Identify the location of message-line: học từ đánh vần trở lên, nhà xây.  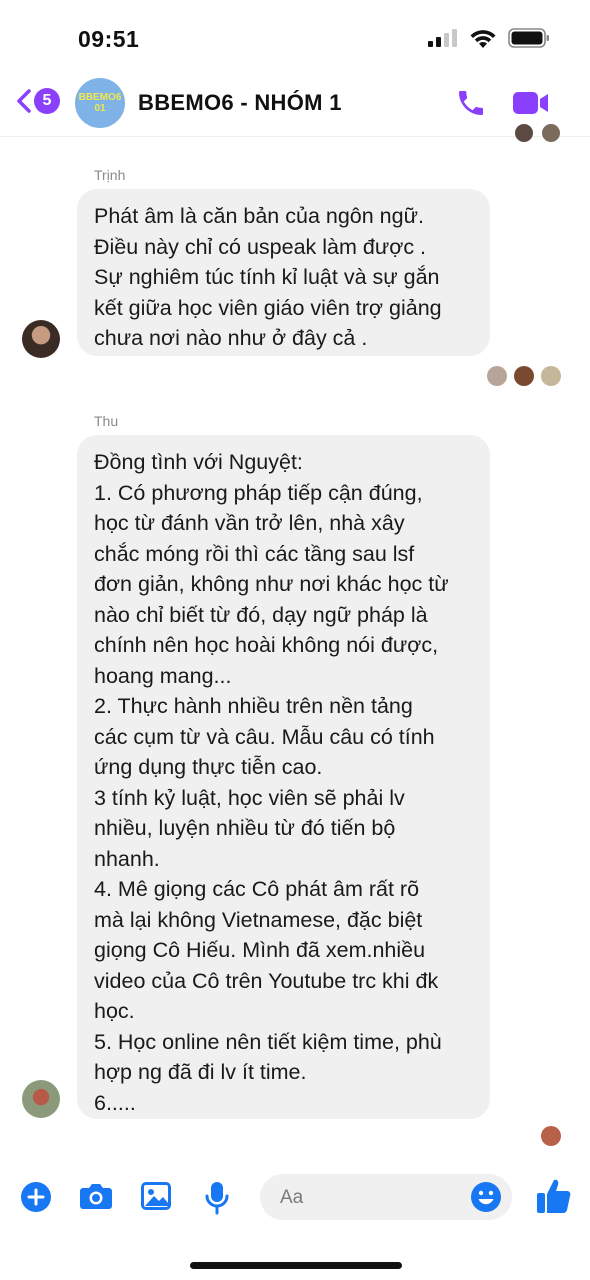
(249, 523).